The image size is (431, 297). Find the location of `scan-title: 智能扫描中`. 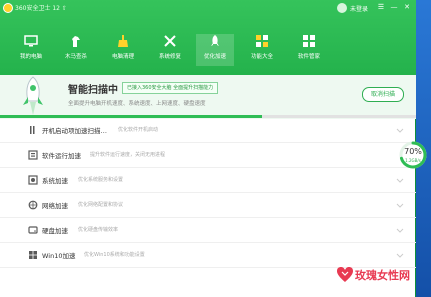

scan-title: 智能扫描中 is located at coordinates (93, 90).